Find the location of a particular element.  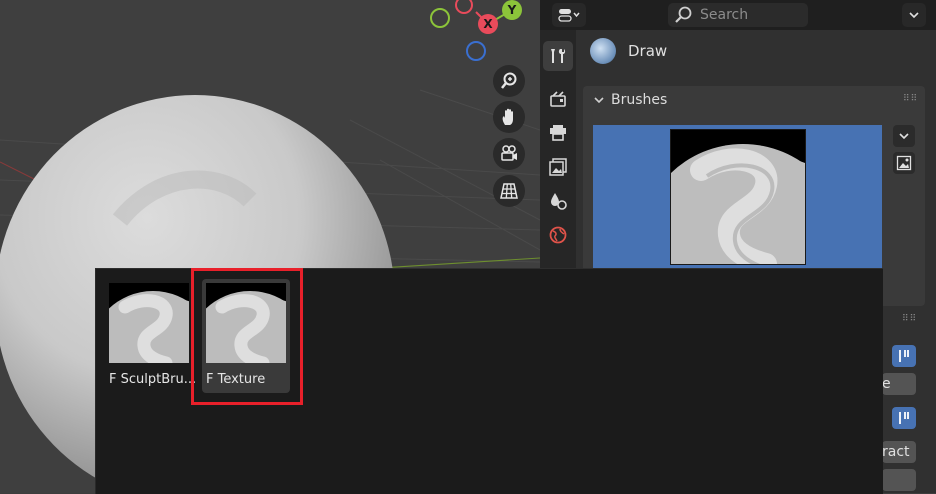

brushes-panel-header: Brushes is located at coordinates (754, 100).